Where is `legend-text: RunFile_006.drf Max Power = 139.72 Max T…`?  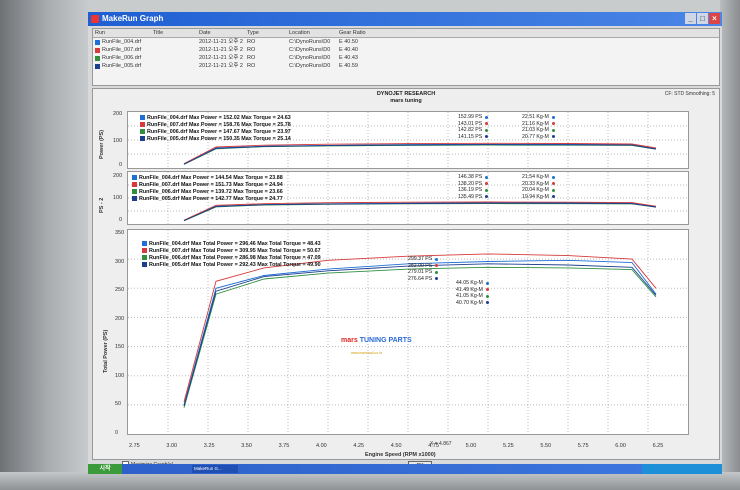
legend-text: RunFile_006.drf Max Power = 139.72 Max T… is located at coordinates (211, 191).